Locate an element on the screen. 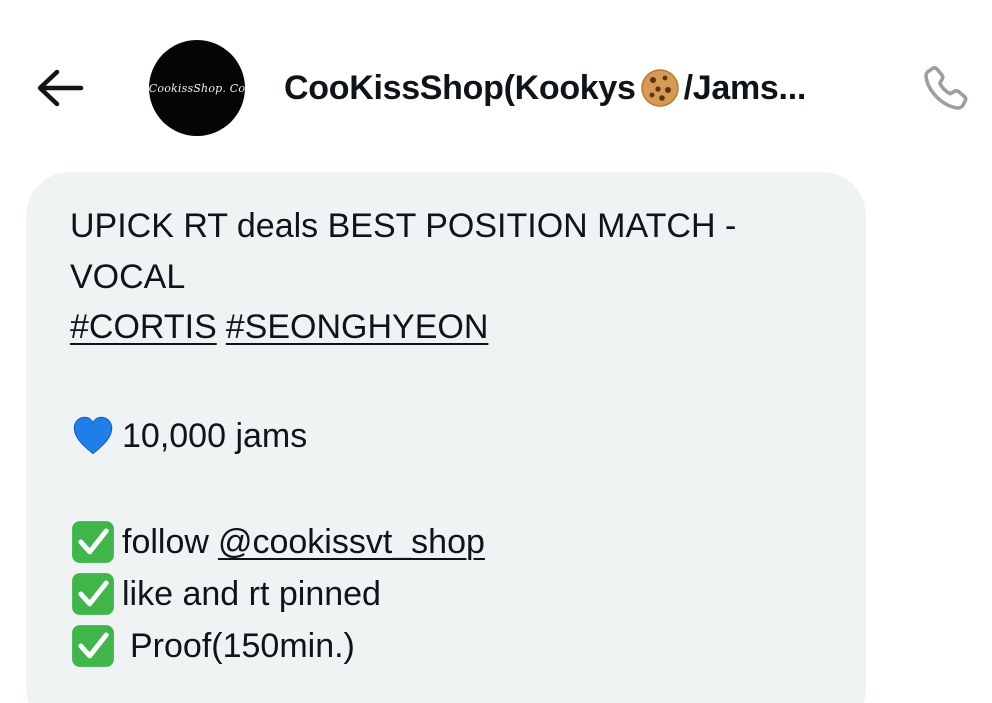 Image resolution: width=992 pixels, height=703 pixels. blue-heart-icon is located at coordinates (93, 436).